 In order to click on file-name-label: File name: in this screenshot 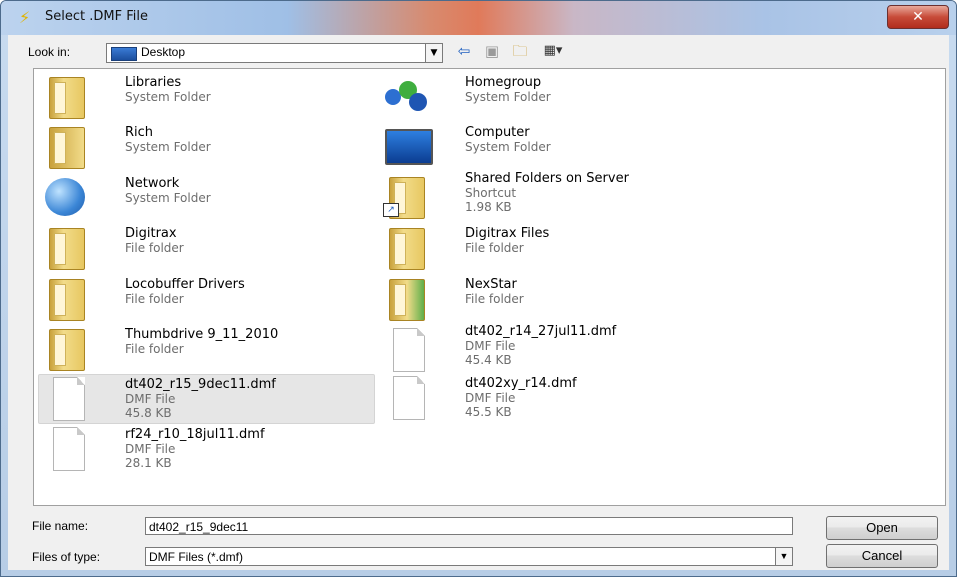, I will do `click(60, 526)`.